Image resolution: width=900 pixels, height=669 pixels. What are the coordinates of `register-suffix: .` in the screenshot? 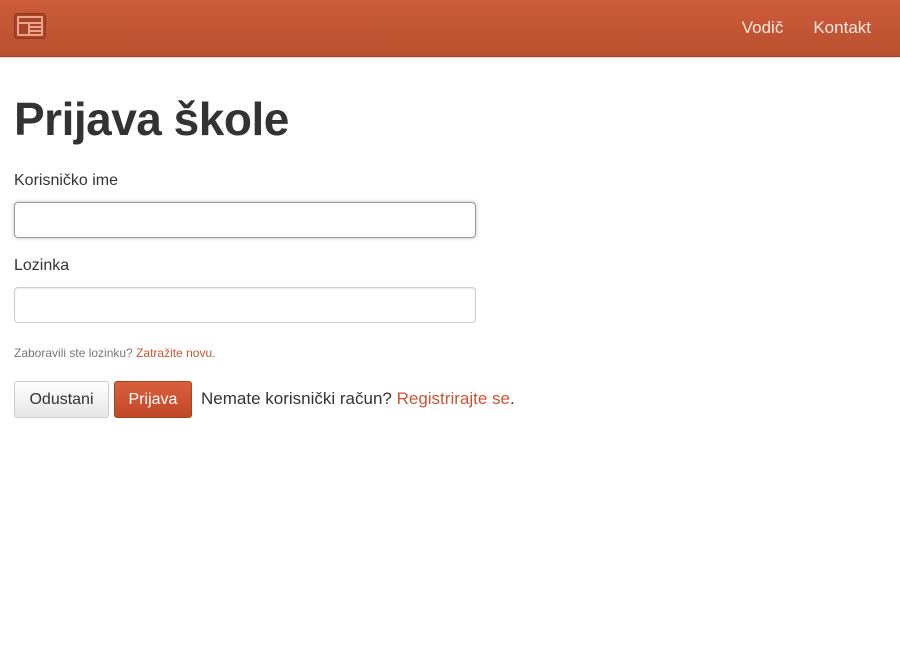 It's located at (512, 398).